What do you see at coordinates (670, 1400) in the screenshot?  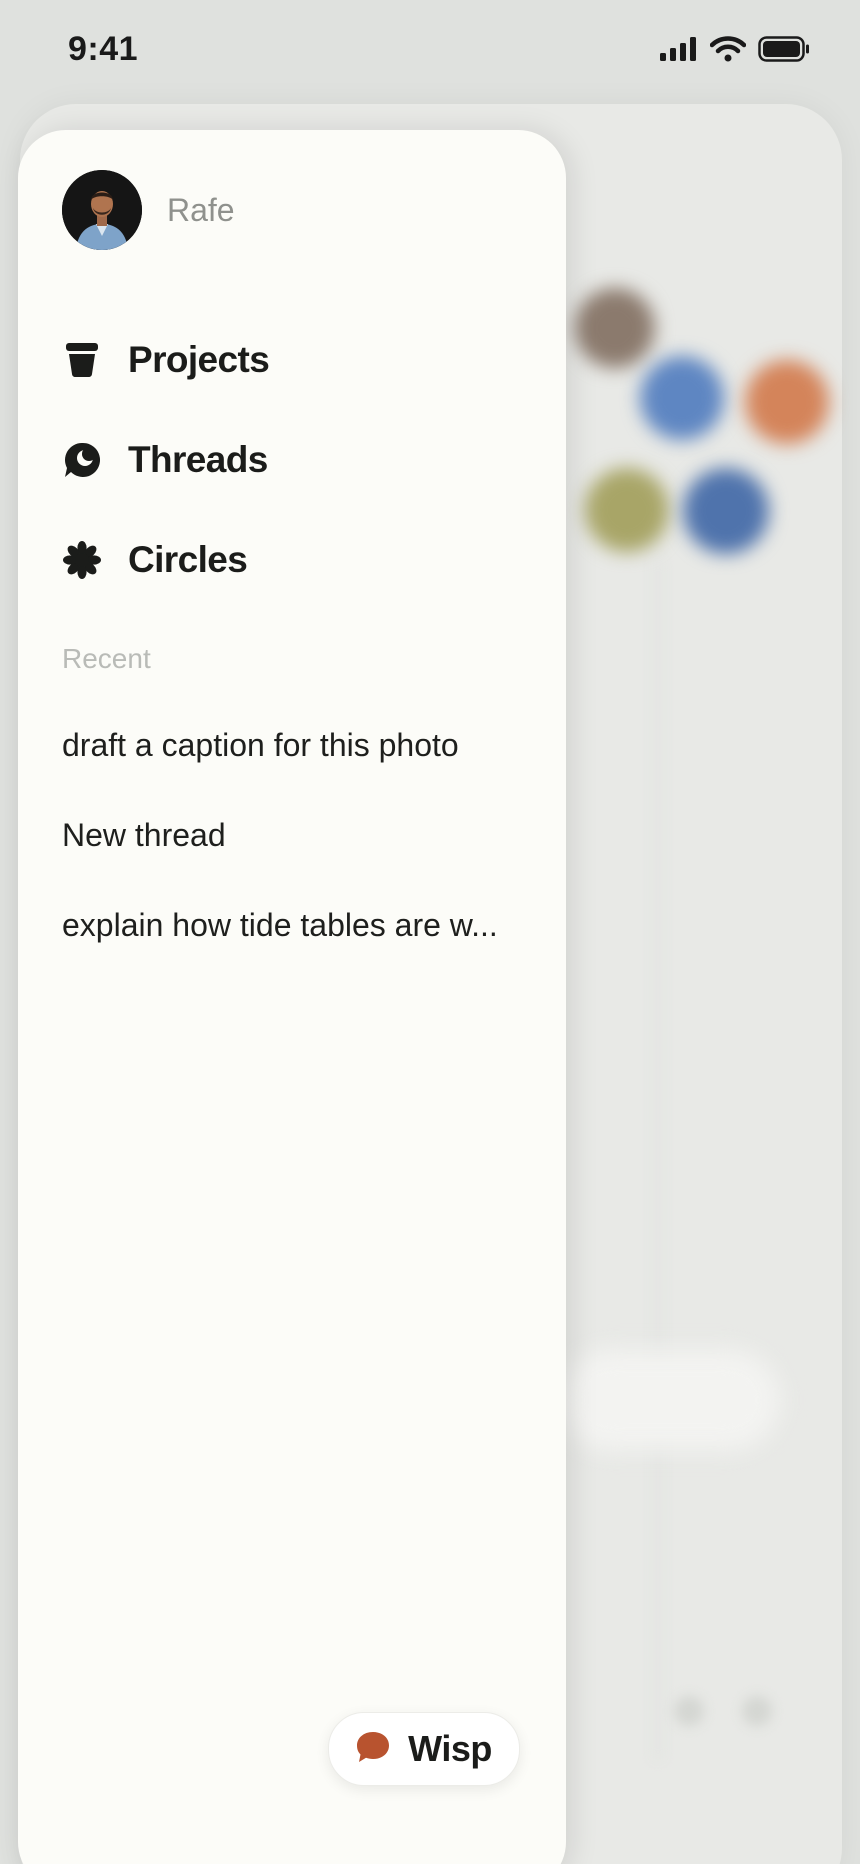 I see `blurred-input-pill` at bounding box center [670, 1400].